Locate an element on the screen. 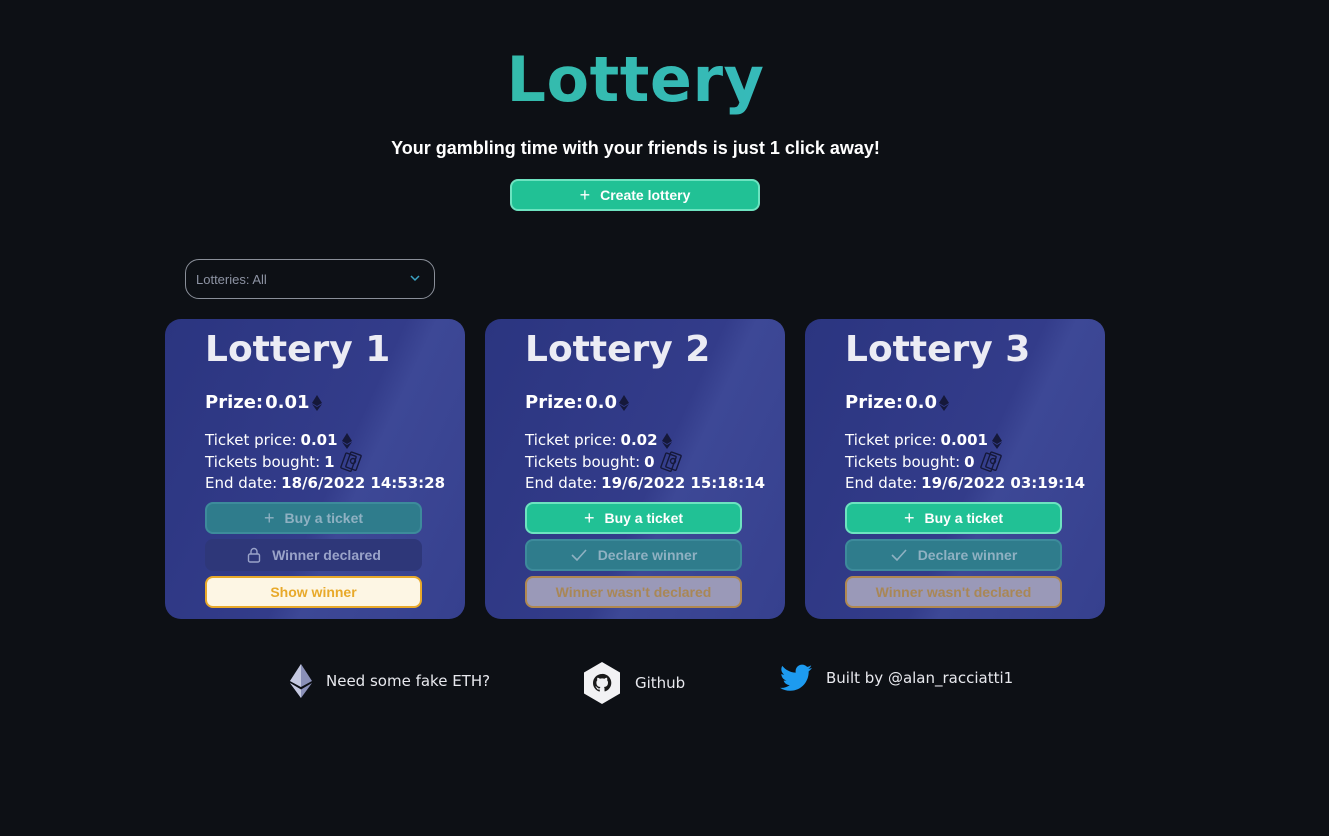 The width and height of the screenshot is (1329, 836). lottery-prize: Prize: 0.01 is located at coordinates (263, 402).